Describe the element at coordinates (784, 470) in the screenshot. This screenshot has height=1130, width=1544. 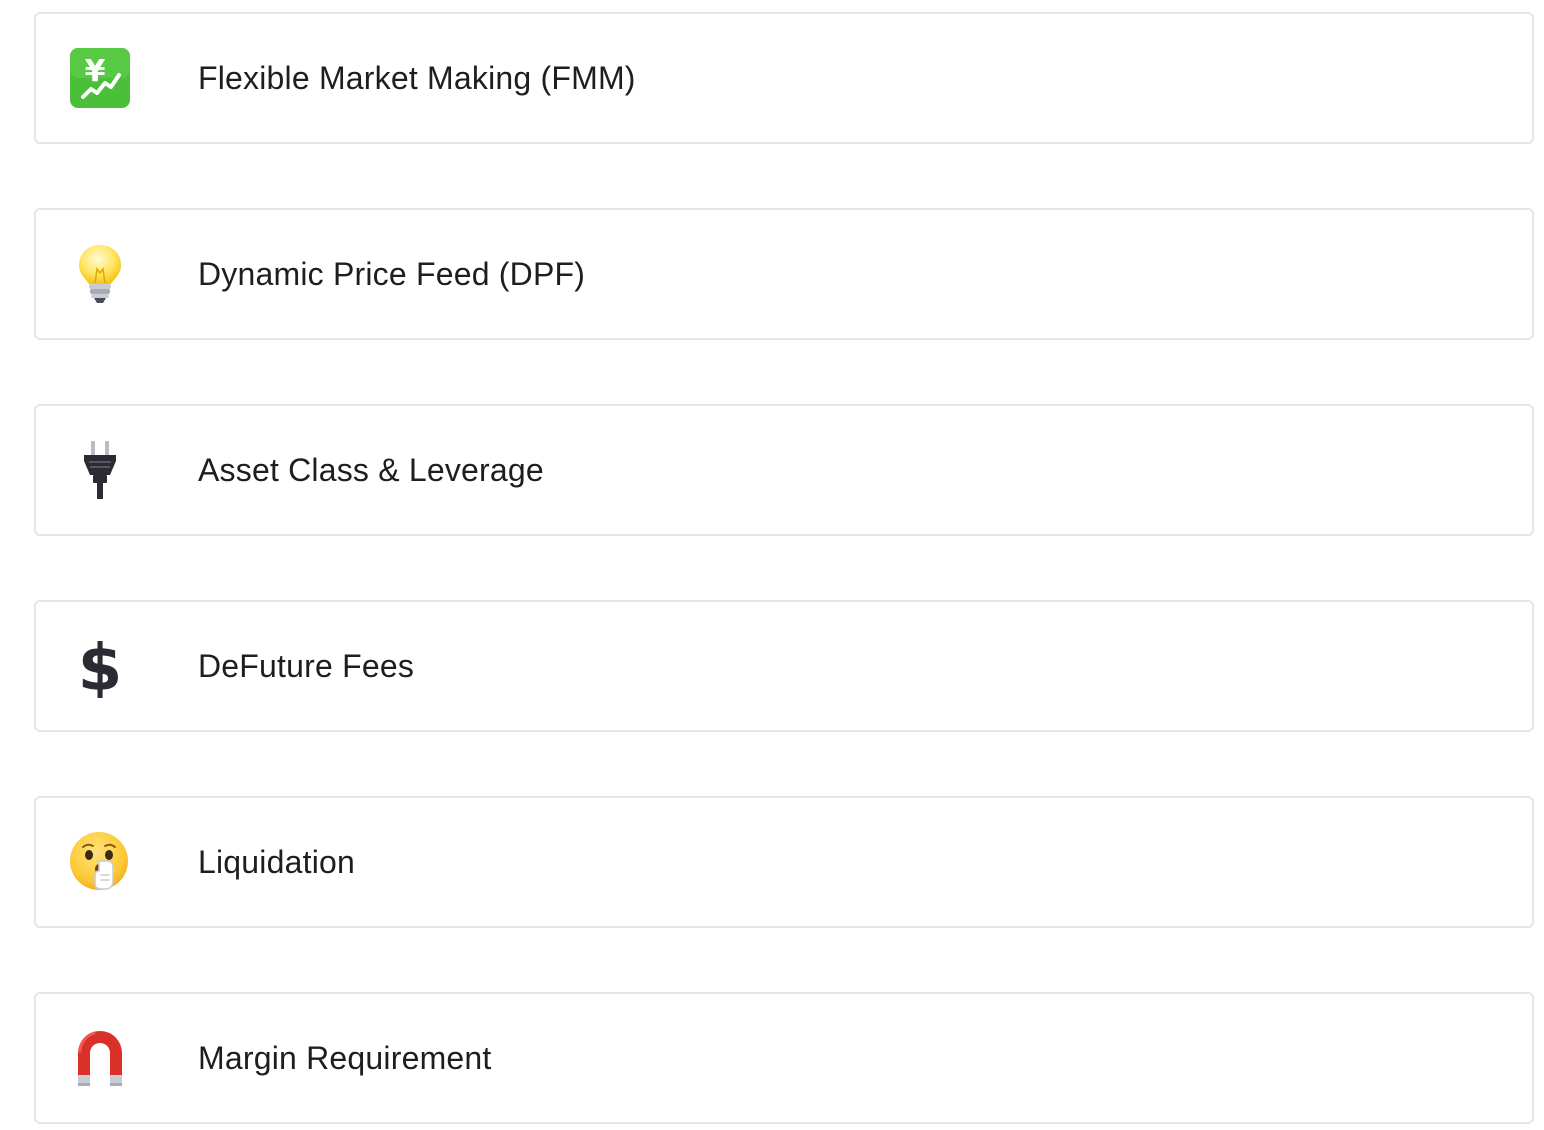
I see `card-asset-class-leverage: Asset Class & Leverage` at that location.